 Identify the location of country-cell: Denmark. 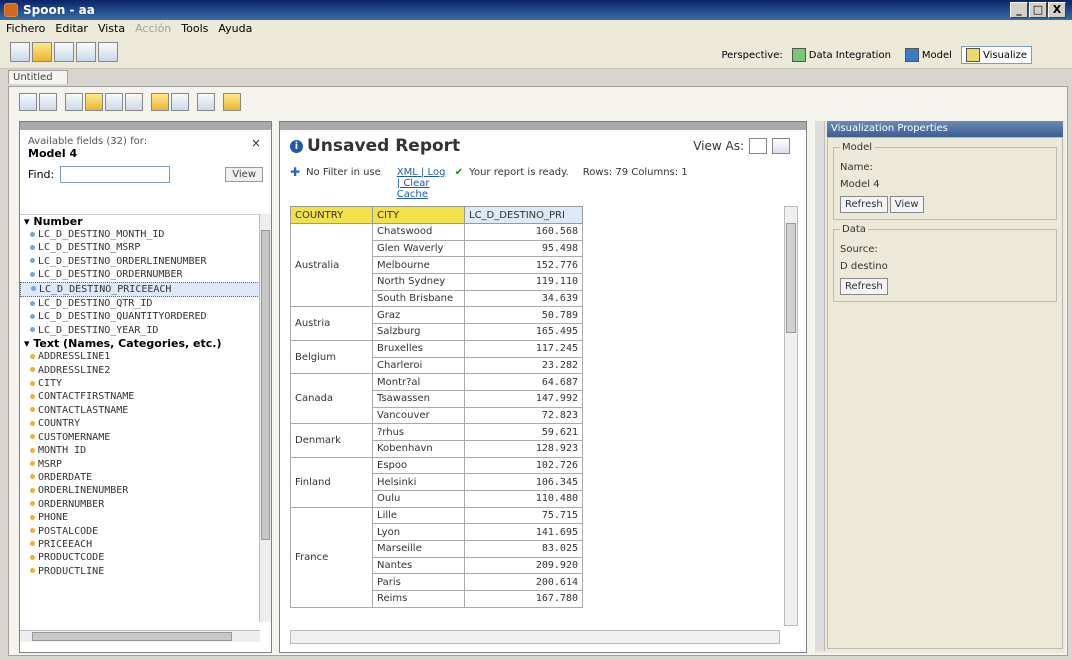
(331, 440).